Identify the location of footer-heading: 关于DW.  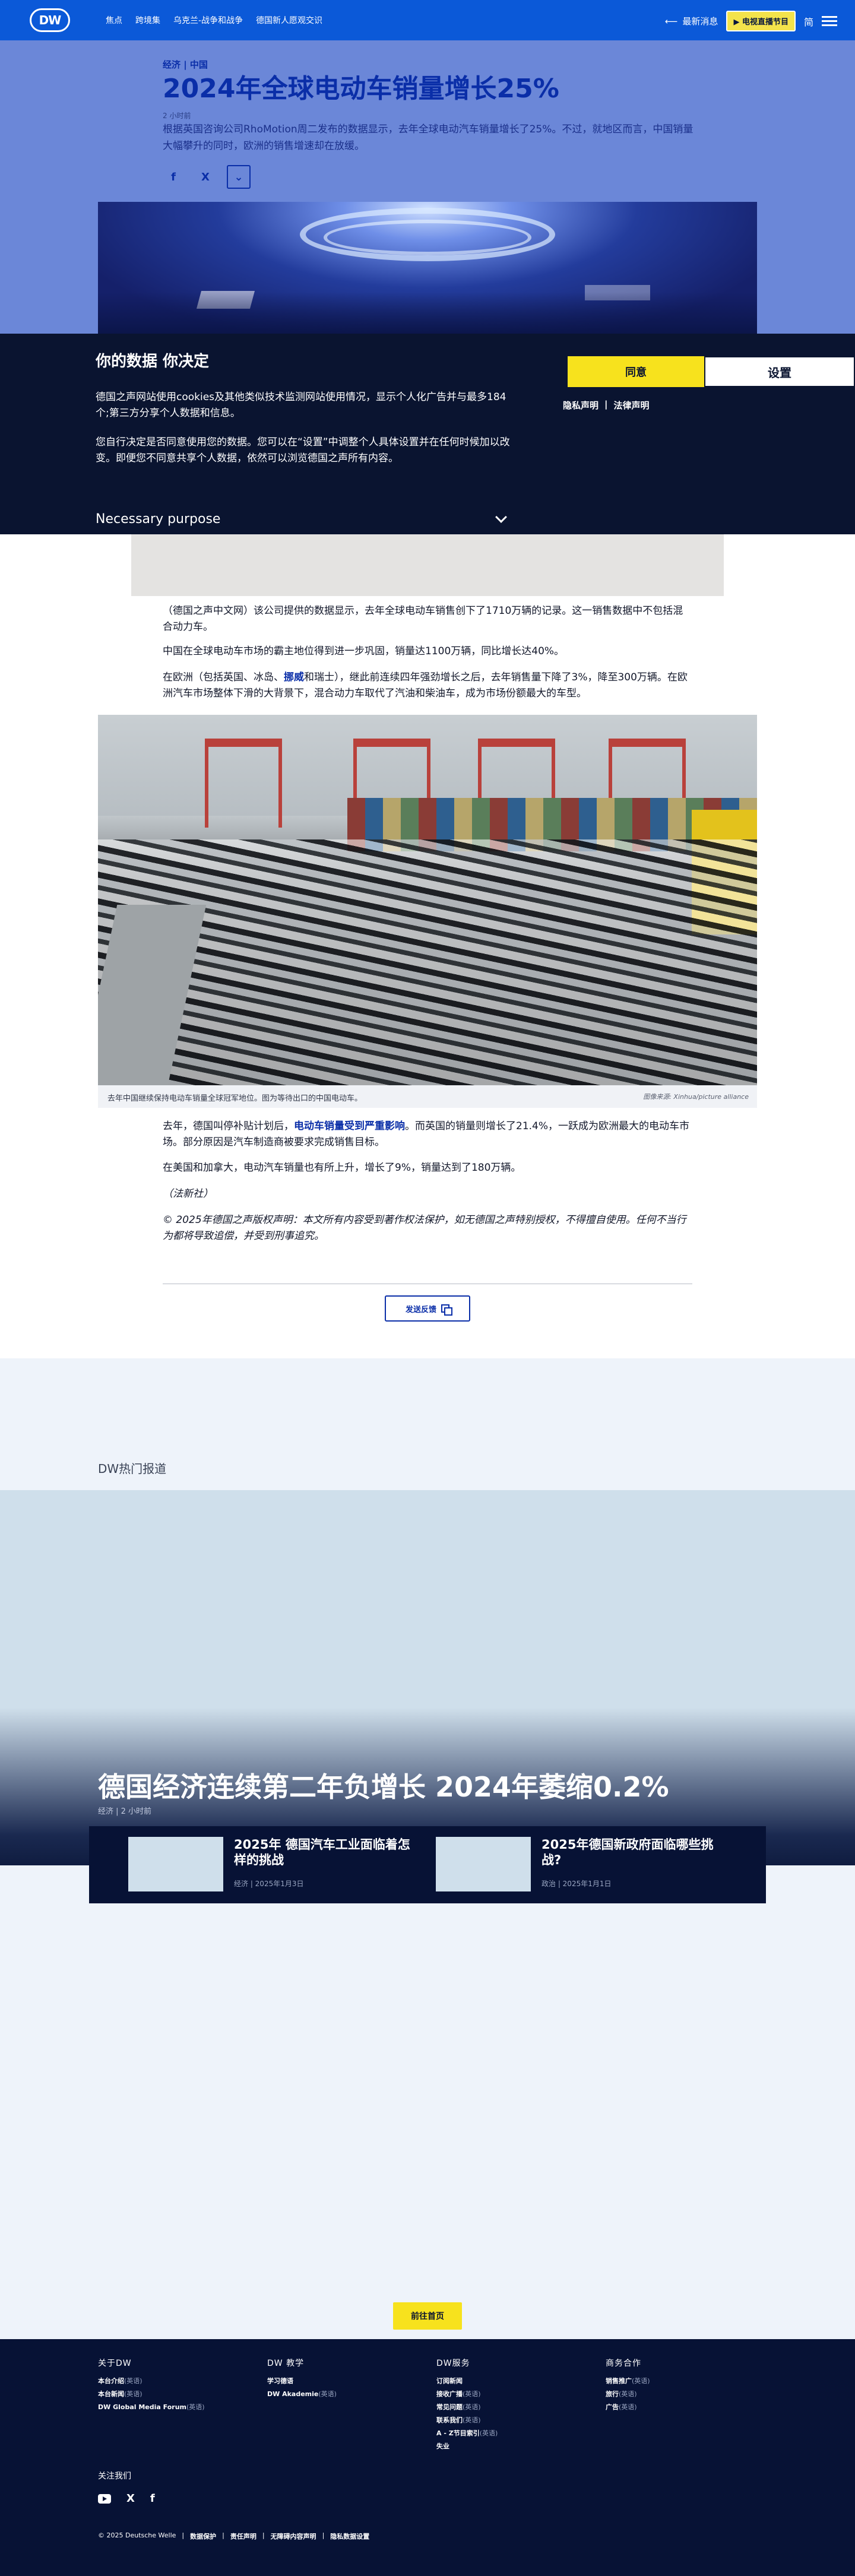
(115, 2363).